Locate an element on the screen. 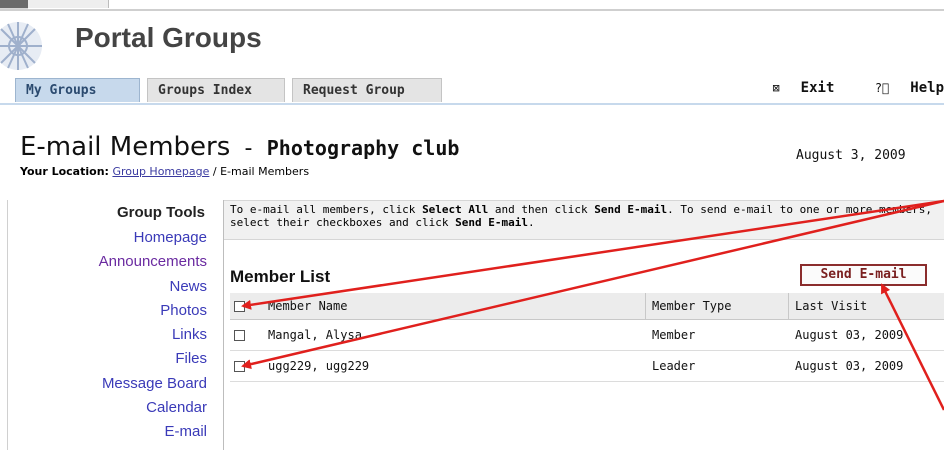 Image resolution: width=944 pixels, height=450 pixels. member-list-title: Member List is located at coordinates (280, 276).